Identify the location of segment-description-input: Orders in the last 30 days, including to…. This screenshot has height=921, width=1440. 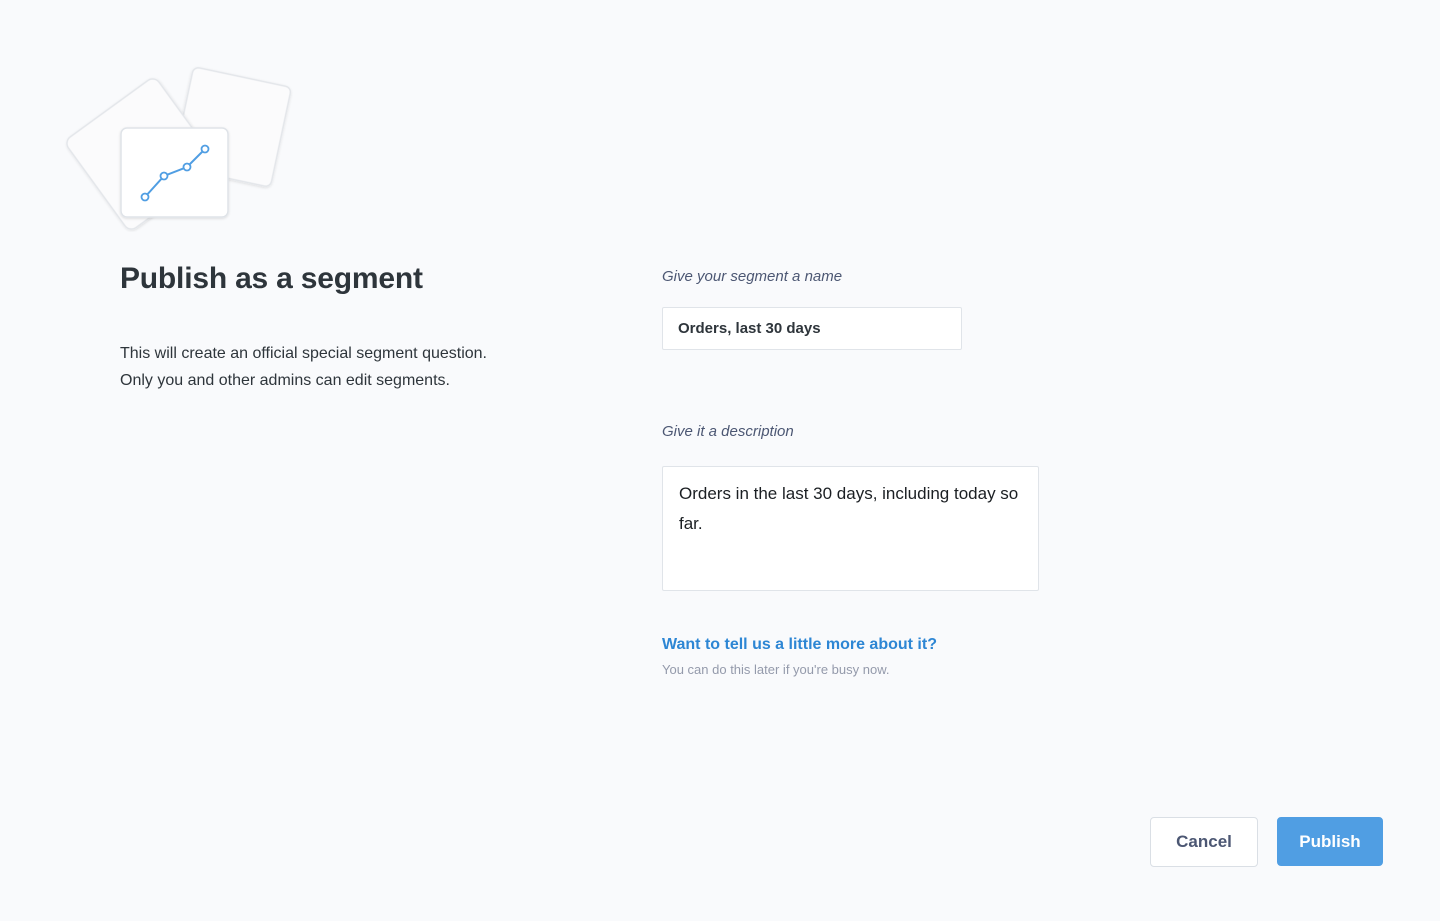
(850, 528).